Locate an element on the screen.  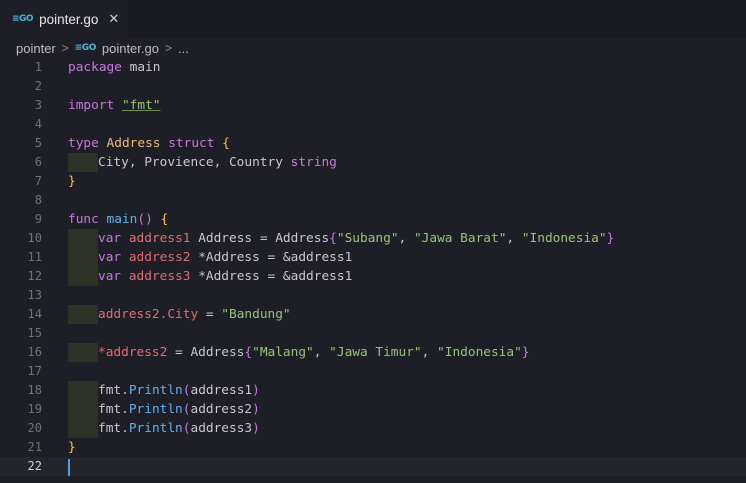
line-number: 6 is located at coordinates (38, 162).